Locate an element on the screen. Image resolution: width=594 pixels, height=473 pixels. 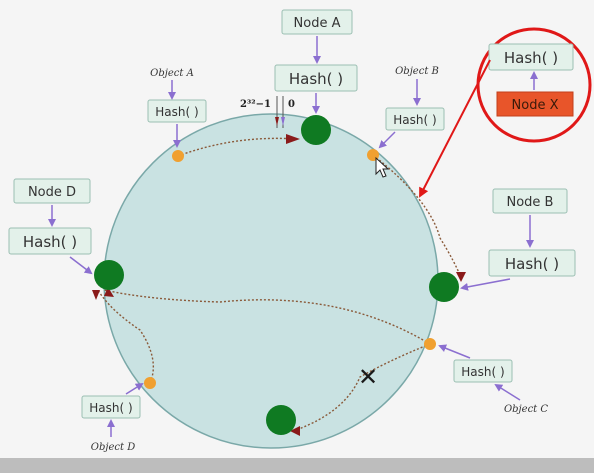
object-c-point is located at coordinates (430, 344).